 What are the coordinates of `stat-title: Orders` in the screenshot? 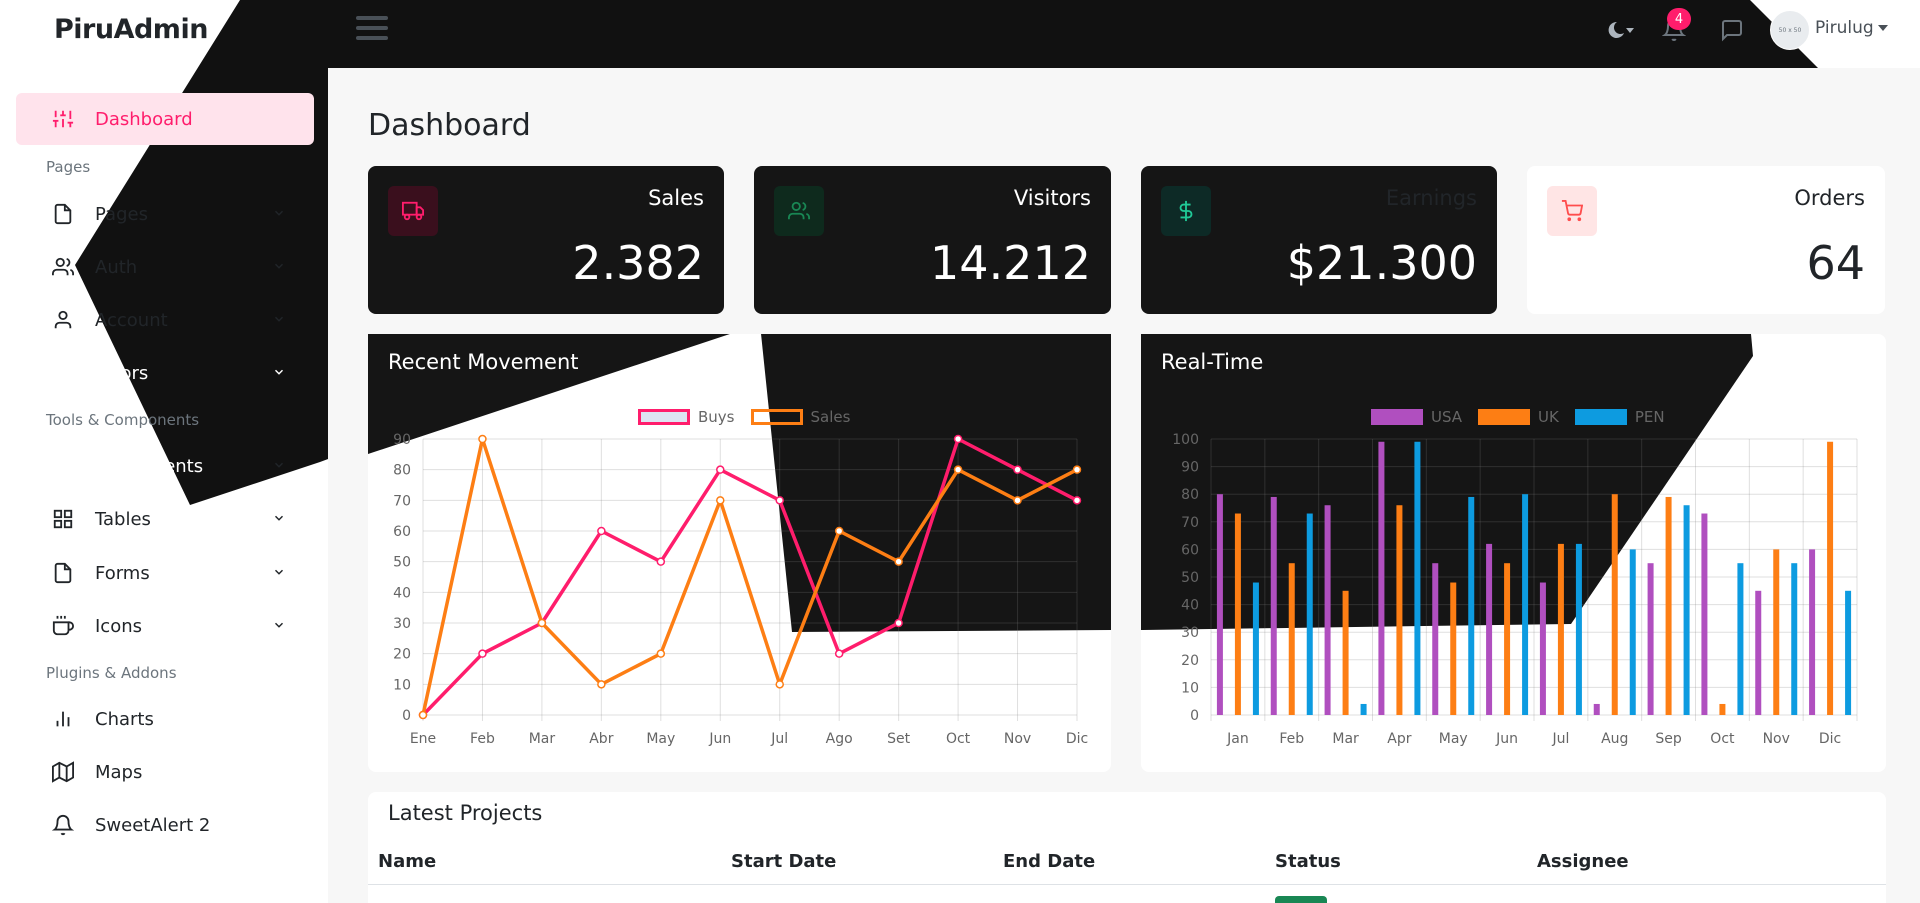 It's located at (1829, 198).